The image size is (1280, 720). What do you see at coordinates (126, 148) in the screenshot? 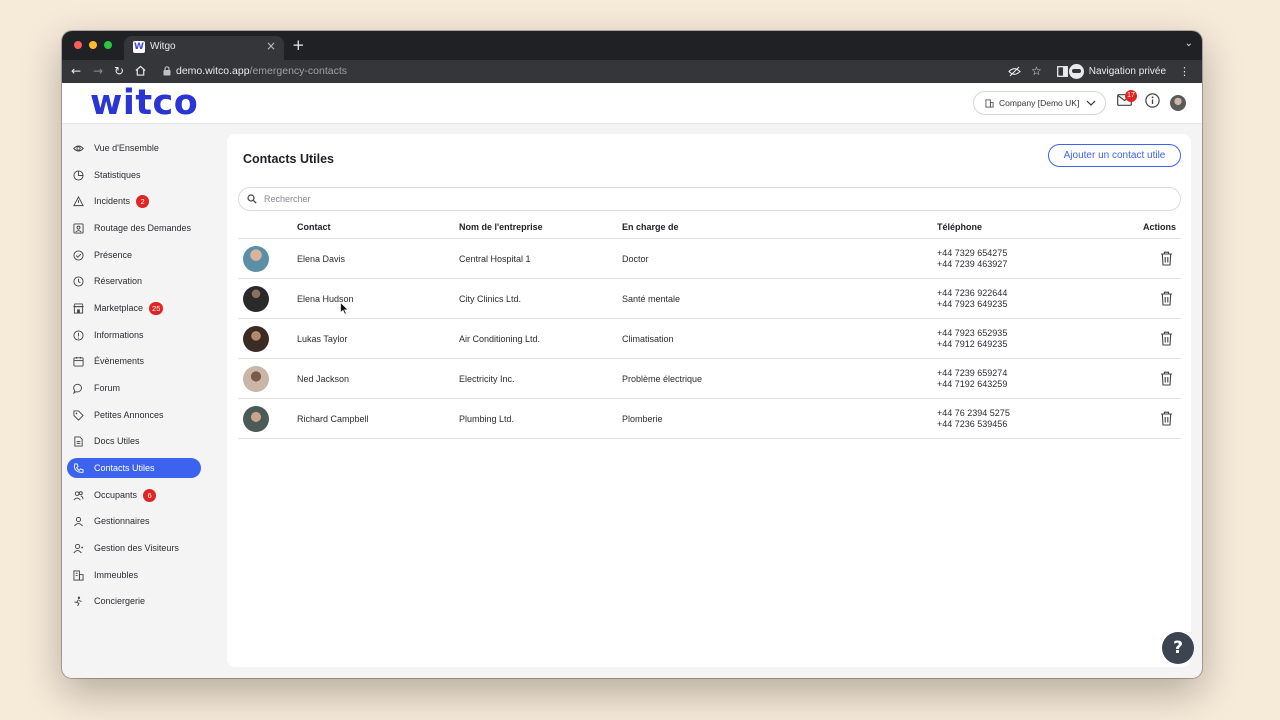
I see `sidebar-item-label: Vue d'Ensemble` at bounding box center [126, 148].